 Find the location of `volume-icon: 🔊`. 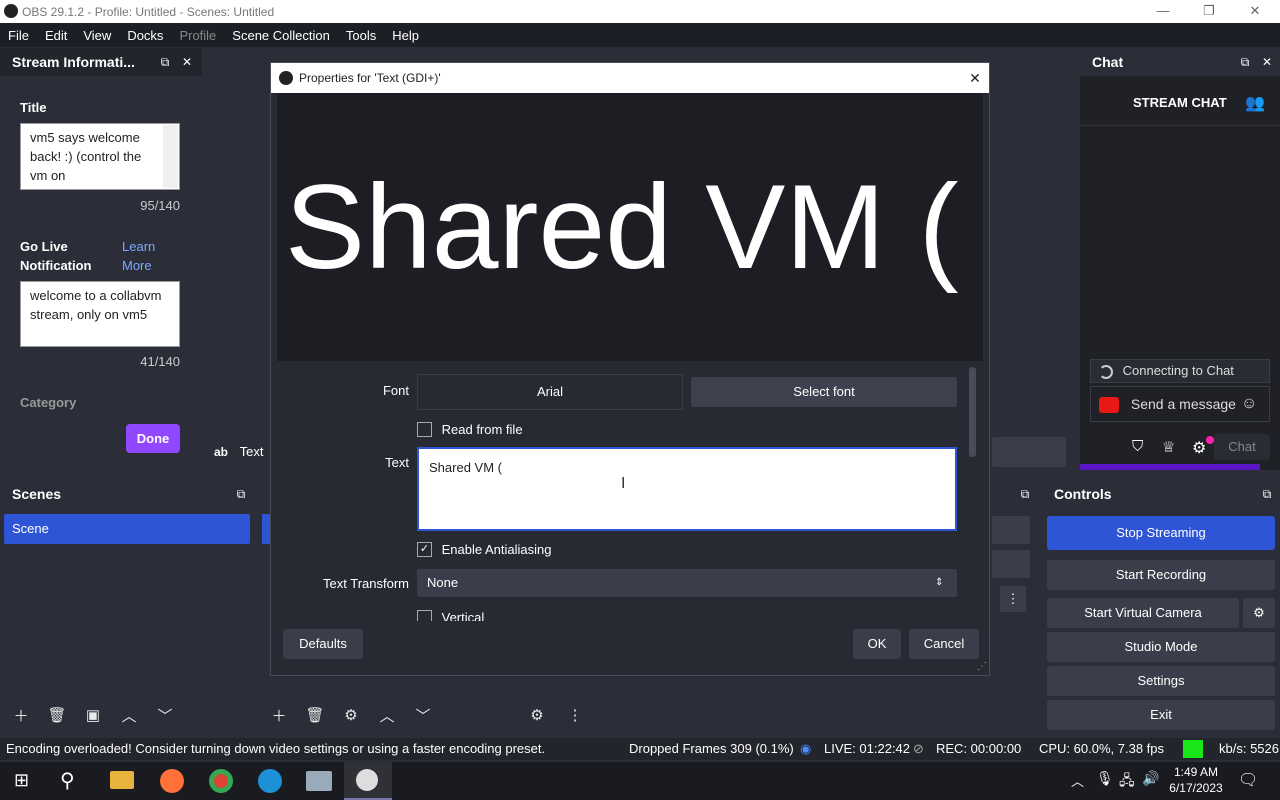

volume-icon: 🔊 is located at coordinates (1150, 778).